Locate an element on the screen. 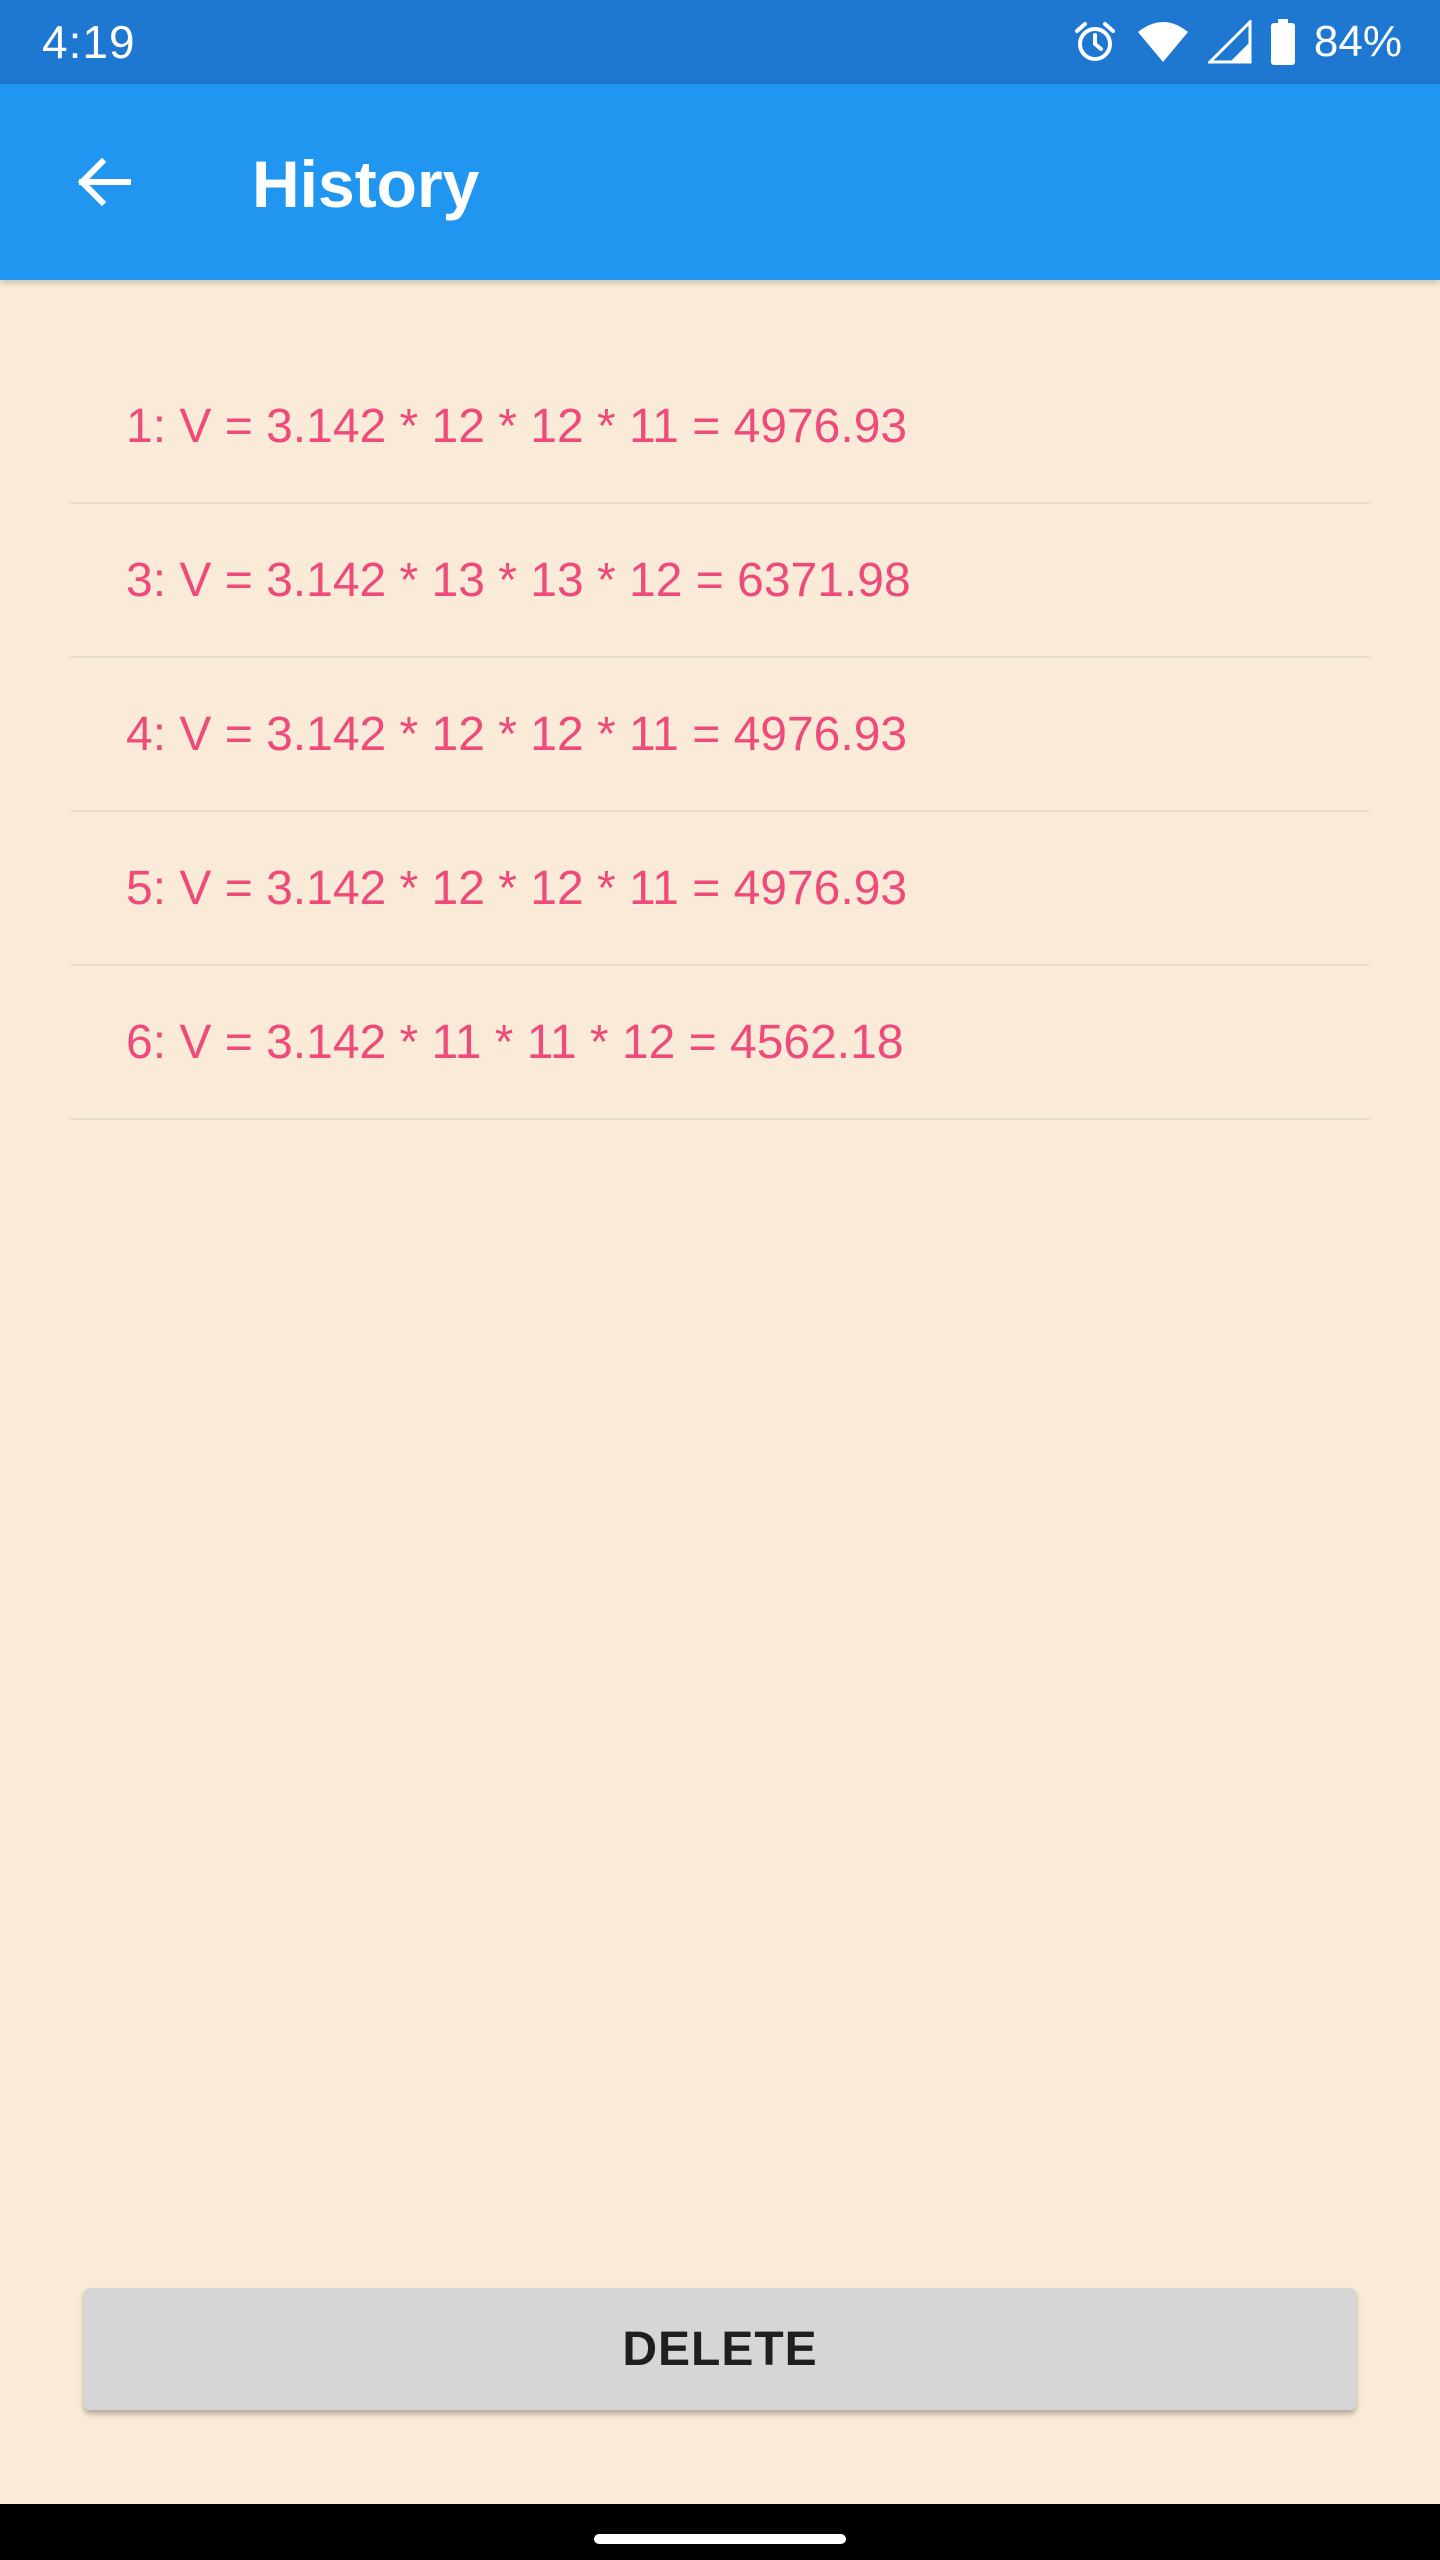 The image size is (1440, 2560). arrow-back-icon is located at coordinates (104, 182).